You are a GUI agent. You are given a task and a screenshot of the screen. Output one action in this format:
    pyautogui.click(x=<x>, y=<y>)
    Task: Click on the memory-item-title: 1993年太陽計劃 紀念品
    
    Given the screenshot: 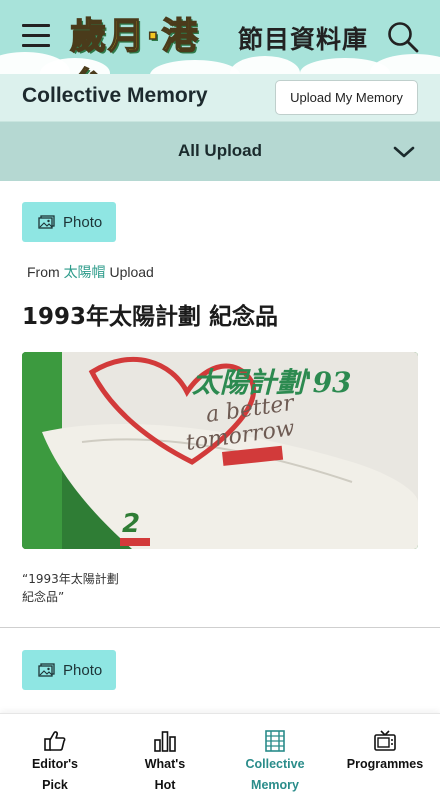 What is the action you would take?
    pyautogui.click(x=150, y=314)
    